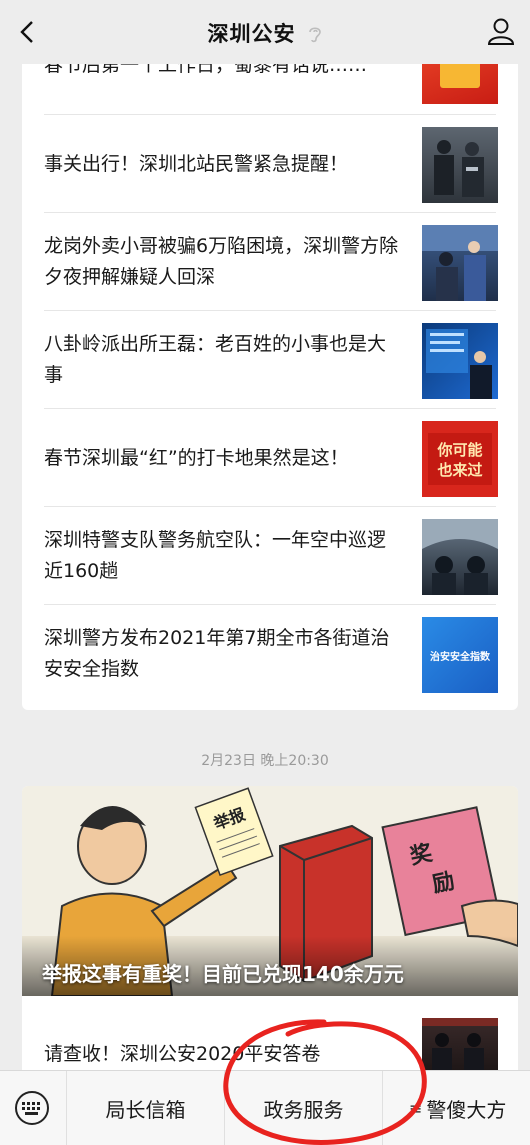 This screenshot has width=530, height=1145. I want to click on profile-icon, so click(501, 31).